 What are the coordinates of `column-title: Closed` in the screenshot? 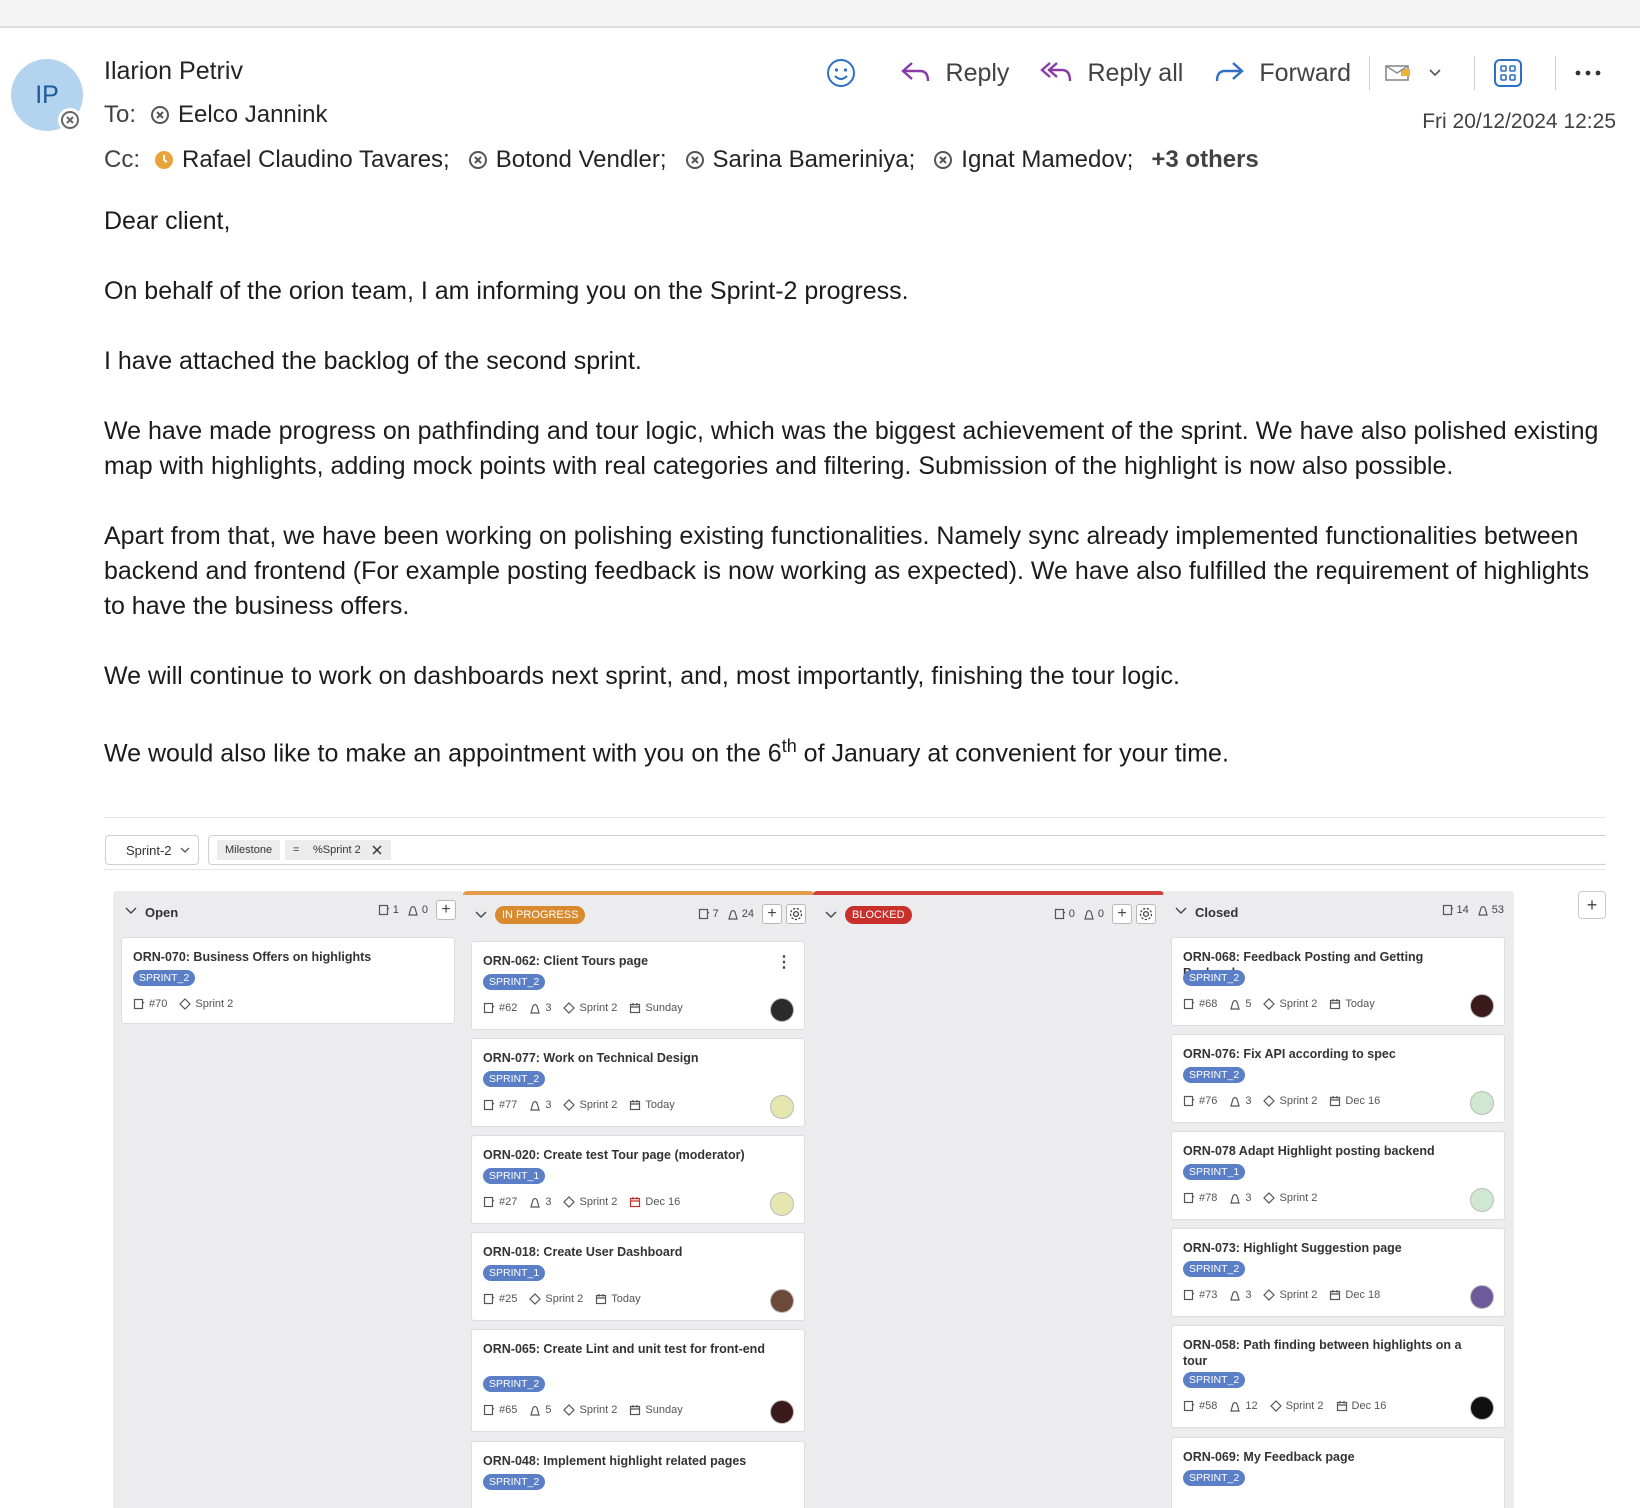 It's located at (1217, 912).